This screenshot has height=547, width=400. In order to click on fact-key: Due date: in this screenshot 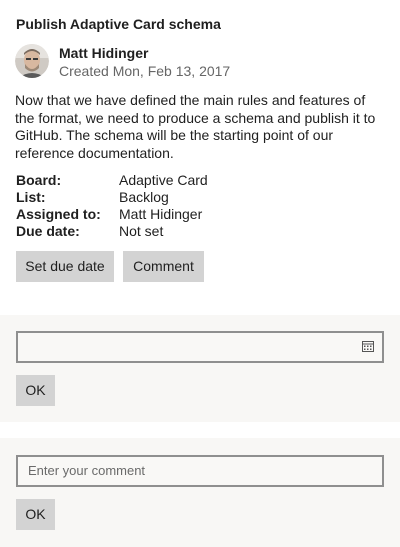, I will do `click(48, 231)`.